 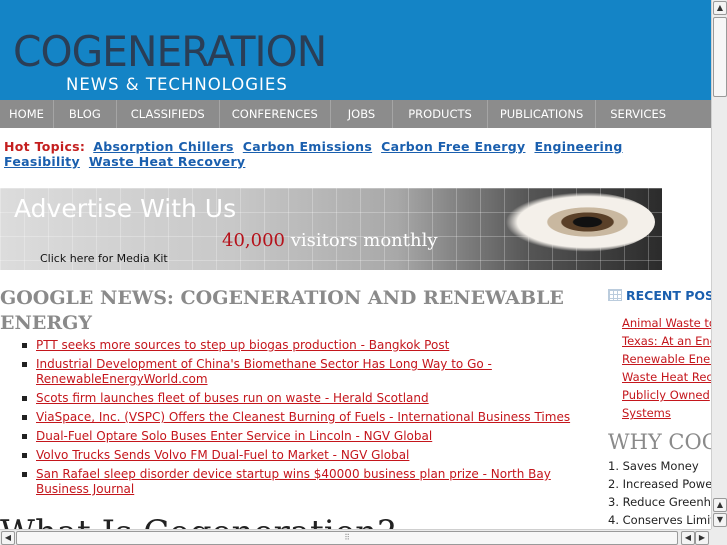 I want to click on banner-visitors: 40,000 visitors monthly, so click(x=330, y=240).